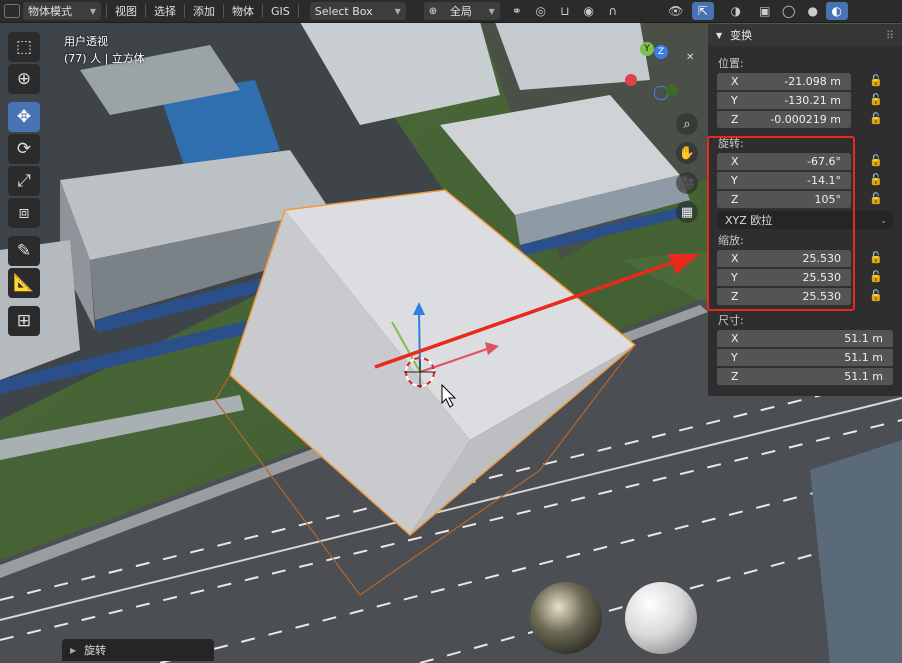  Describe the element at coordinates (613, 11) in the screenshot. I see `falloff-icon: ∩` at that location.